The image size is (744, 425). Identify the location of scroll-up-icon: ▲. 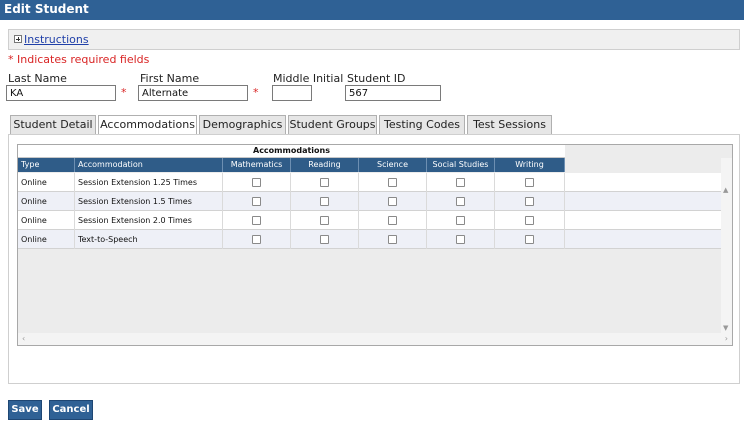
(725, 190).